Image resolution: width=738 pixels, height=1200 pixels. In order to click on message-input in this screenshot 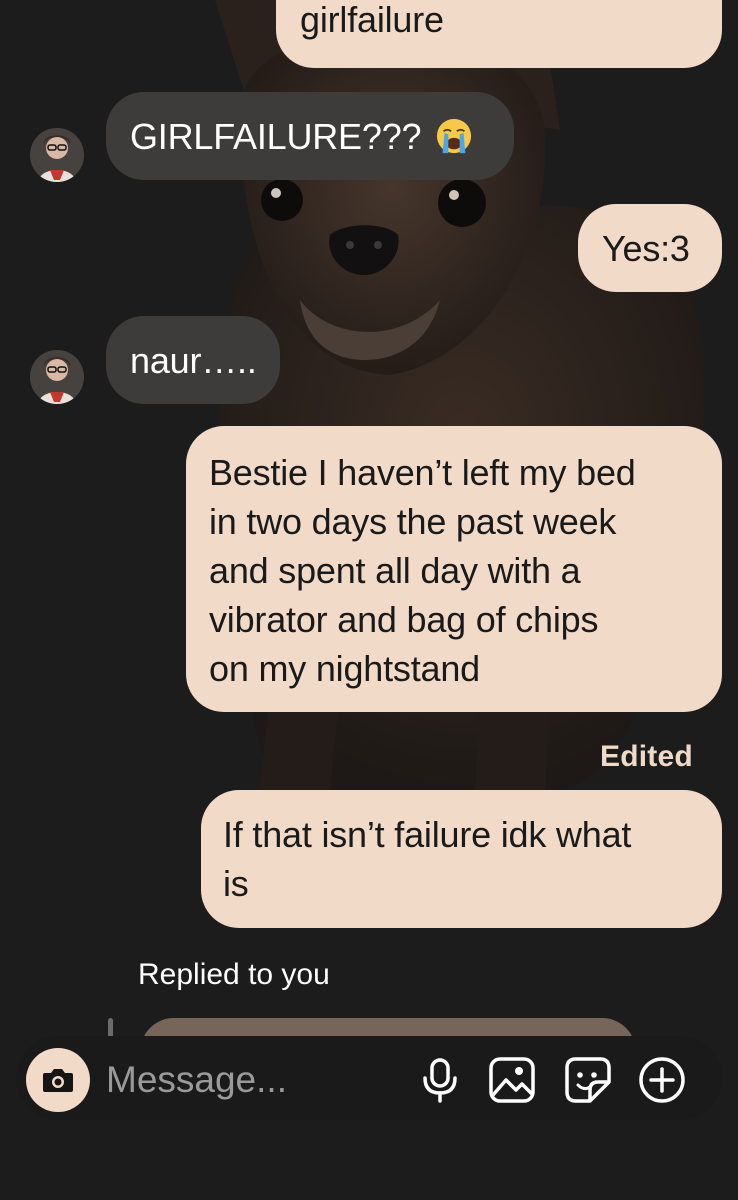, I will do `click(246, 1080)`.